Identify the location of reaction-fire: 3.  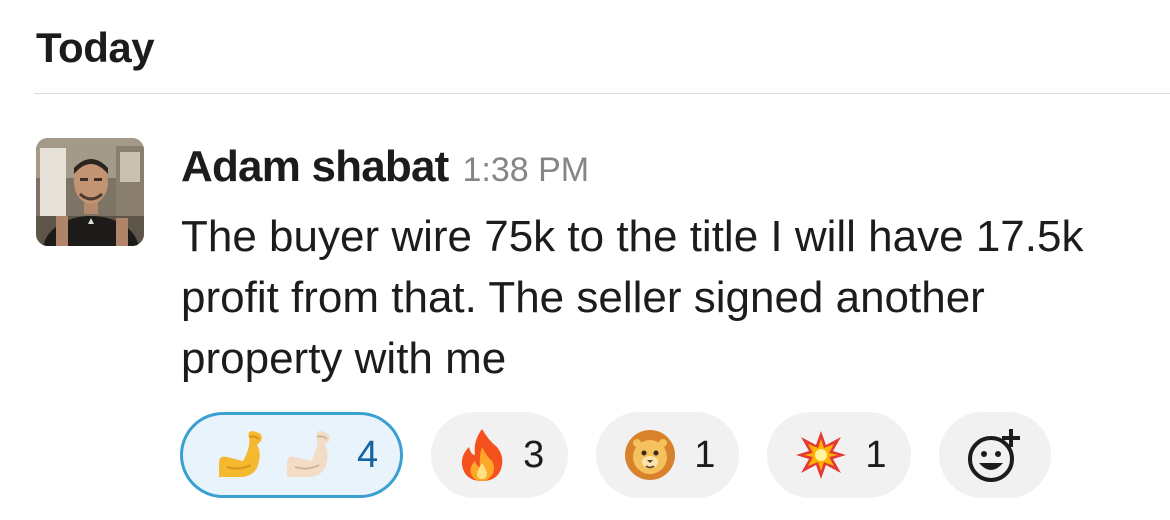
(500, 455).